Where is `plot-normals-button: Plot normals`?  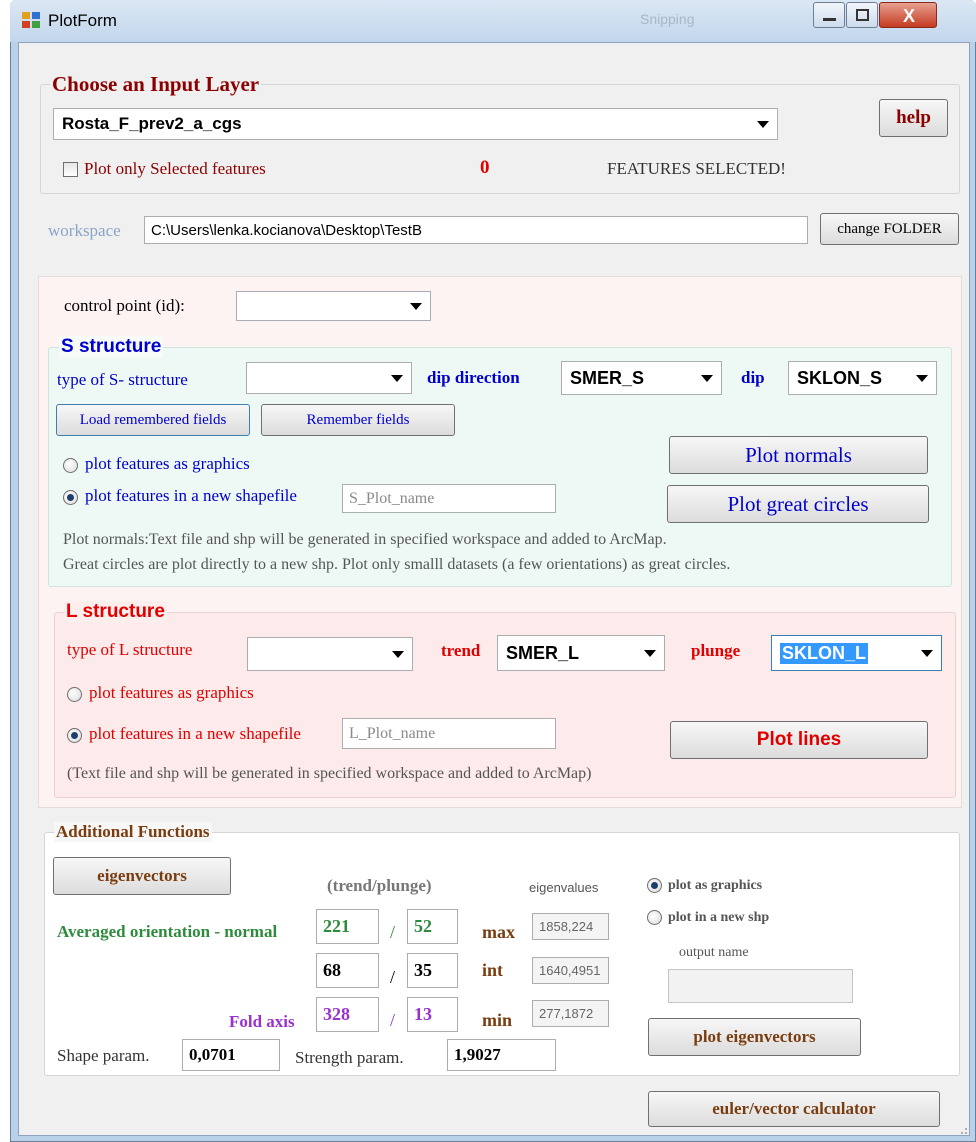
plot-normals-button: Plot normals is located at coordinates (798, 455).